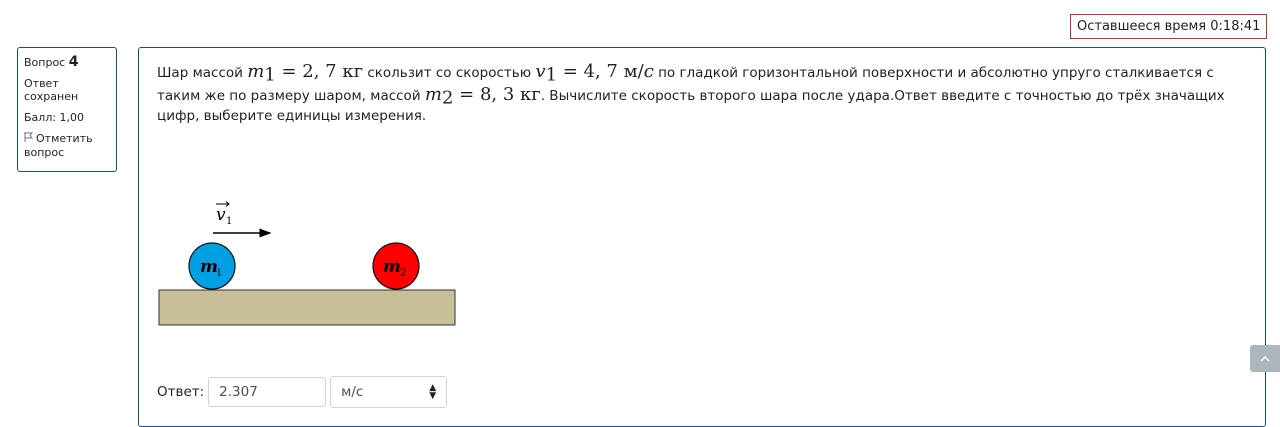 This screenshot has width=1280, height=427. I want to click on flag-icon, so click(29, 139).